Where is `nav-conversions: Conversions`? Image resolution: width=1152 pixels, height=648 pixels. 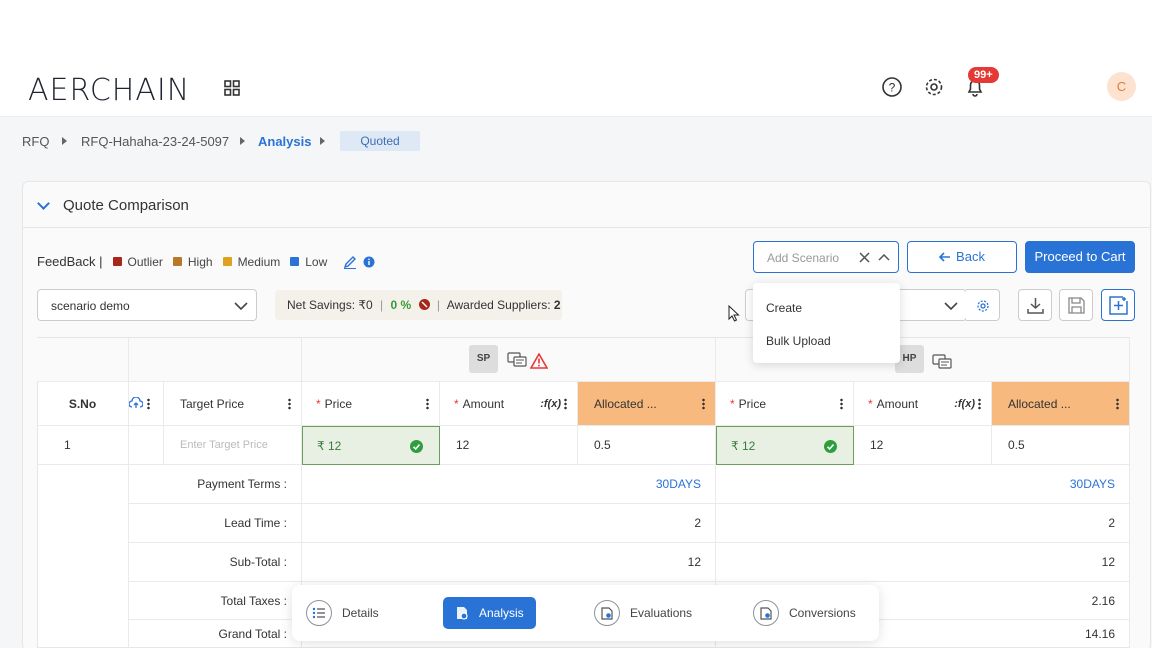 nav-conversions: Conversions is located at coordinates (804, 613).